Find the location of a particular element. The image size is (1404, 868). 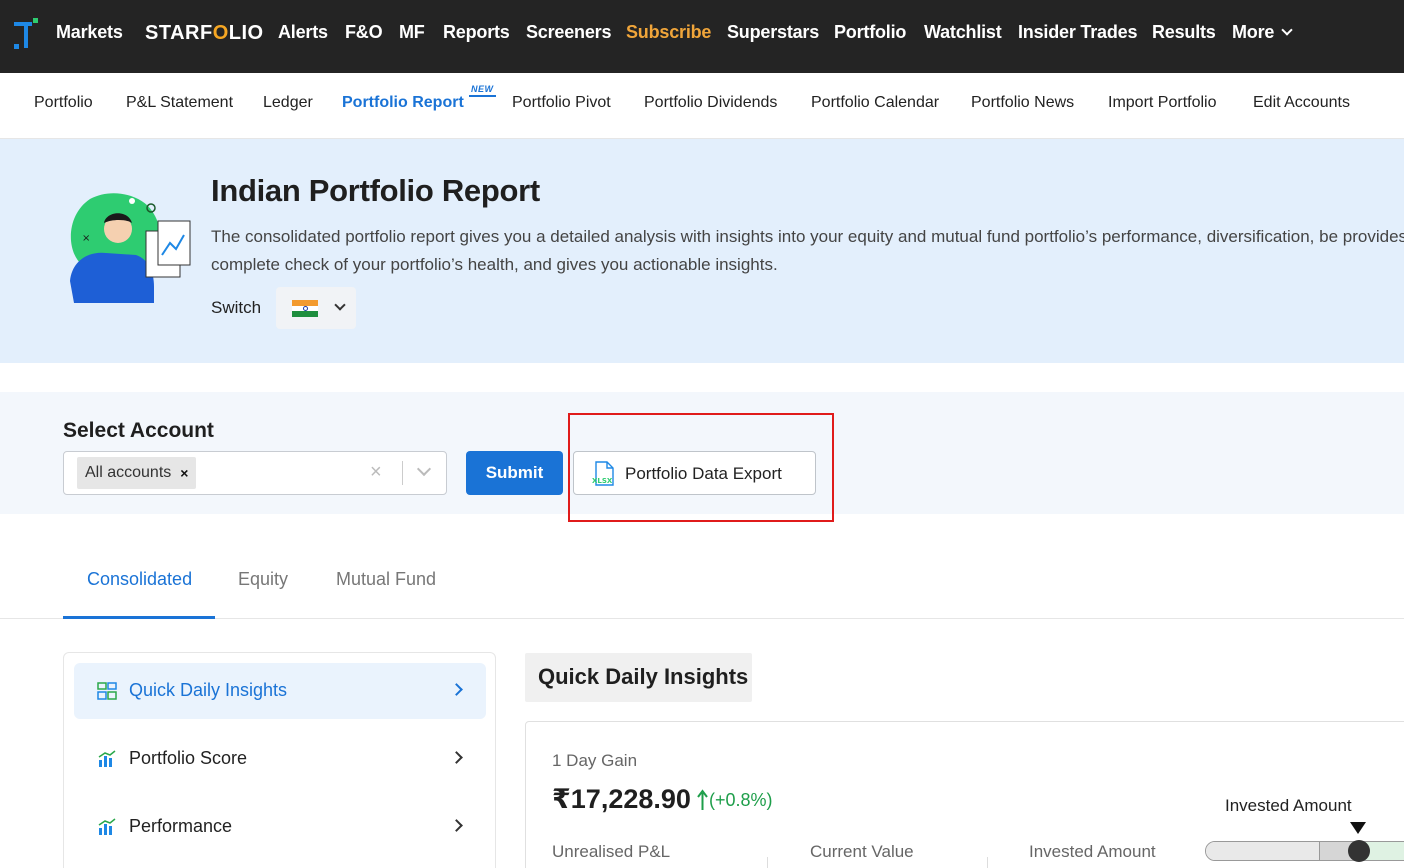

nav-mf: MF is located at coordinates (412, 32).